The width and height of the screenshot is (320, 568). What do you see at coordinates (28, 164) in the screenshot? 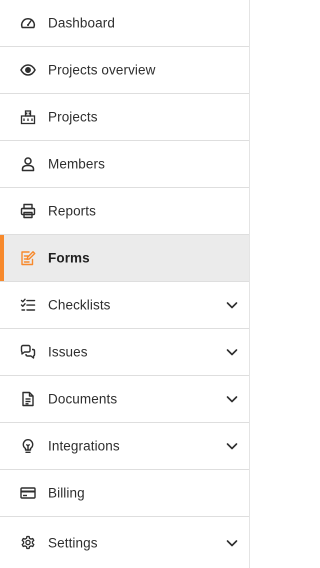
I see `user-icon` at bounding box center [28, 164].